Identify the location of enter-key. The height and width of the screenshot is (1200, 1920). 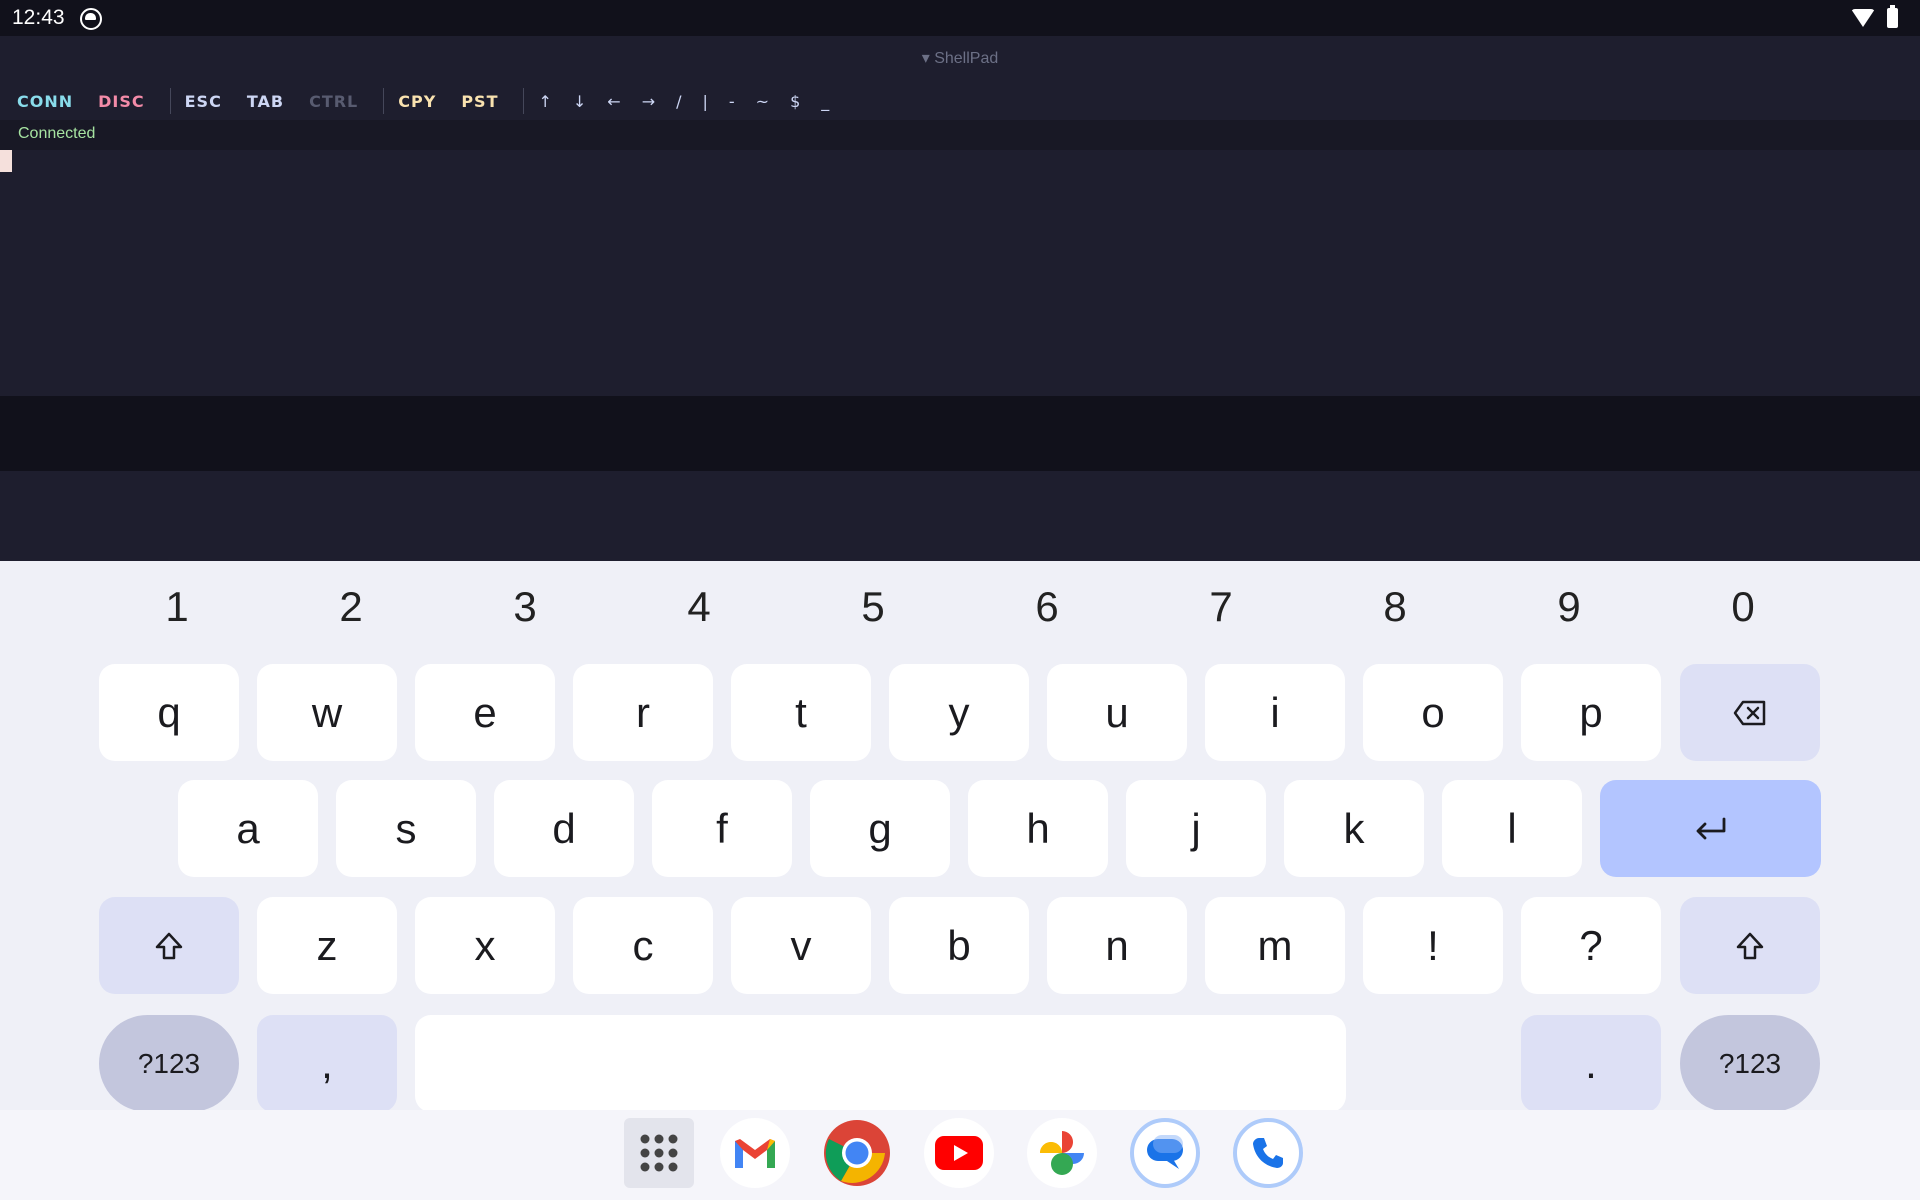
(1710, 828).